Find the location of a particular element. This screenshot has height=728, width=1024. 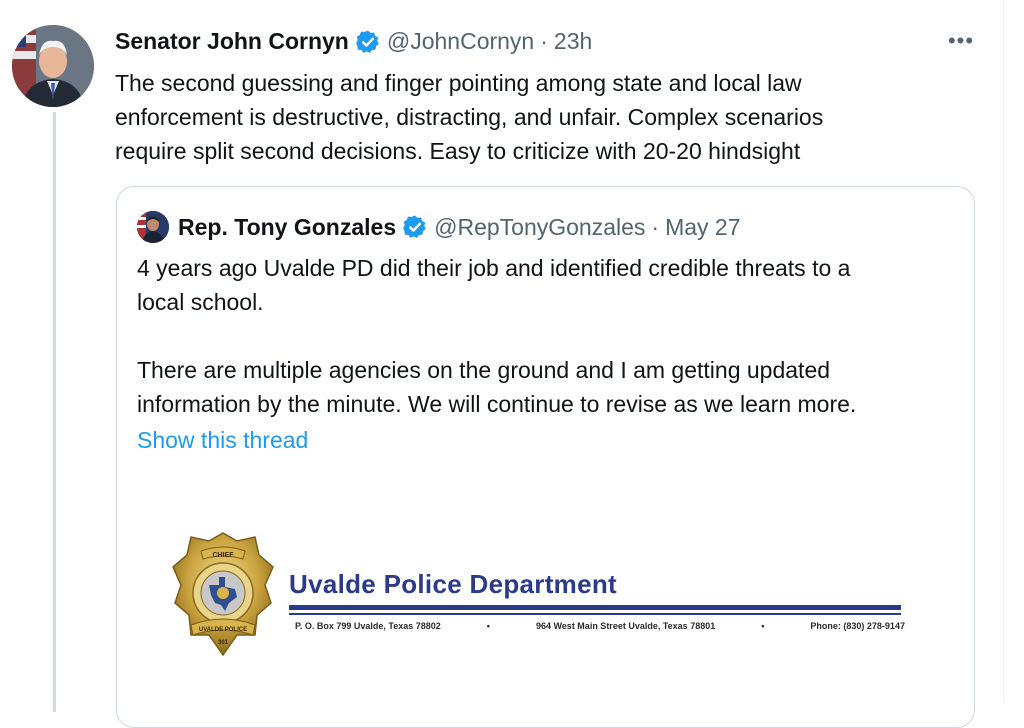

column-border is located at coordinates (1003, 351).